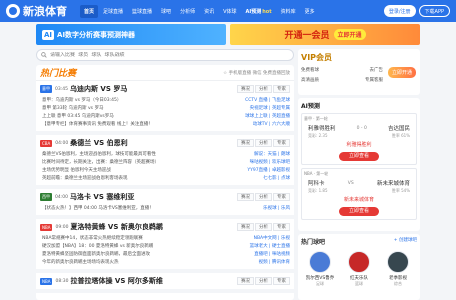 The height and width of the screenshot is (300, 456). I want to click on stream-source: YY97直播 | 卓越影视, so click(268, 170).